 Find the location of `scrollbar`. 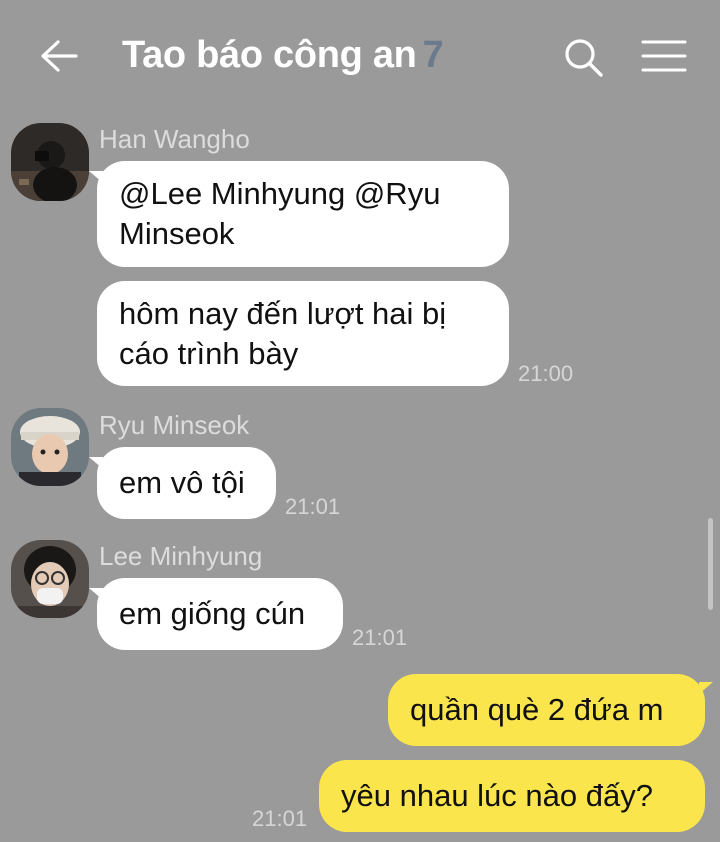

scrollbar is located at coordinates (710, 564).